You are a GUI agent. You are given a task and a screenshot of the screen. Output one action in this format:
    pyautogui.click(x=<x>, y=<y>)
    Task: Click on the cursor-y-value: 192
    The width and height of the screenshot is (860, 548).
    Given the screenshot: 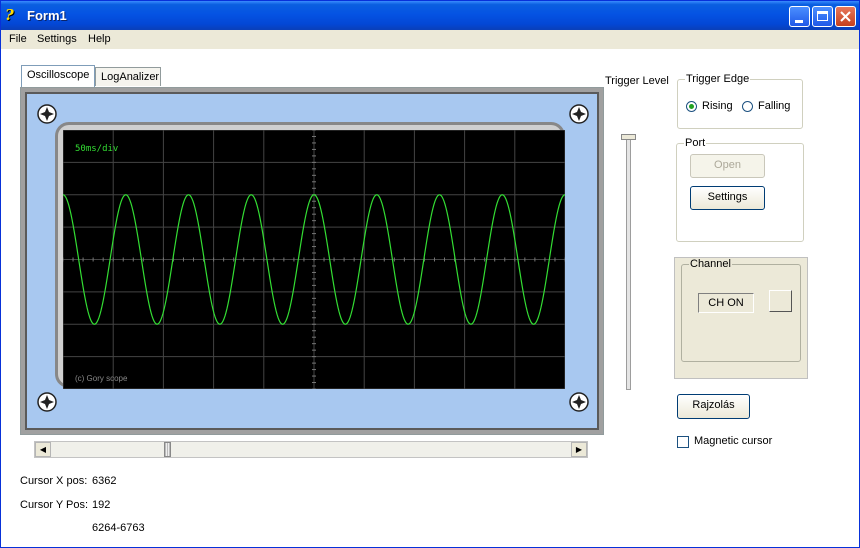 What is the action you would take?
    pyautogui.click(x=101, y=505)
    